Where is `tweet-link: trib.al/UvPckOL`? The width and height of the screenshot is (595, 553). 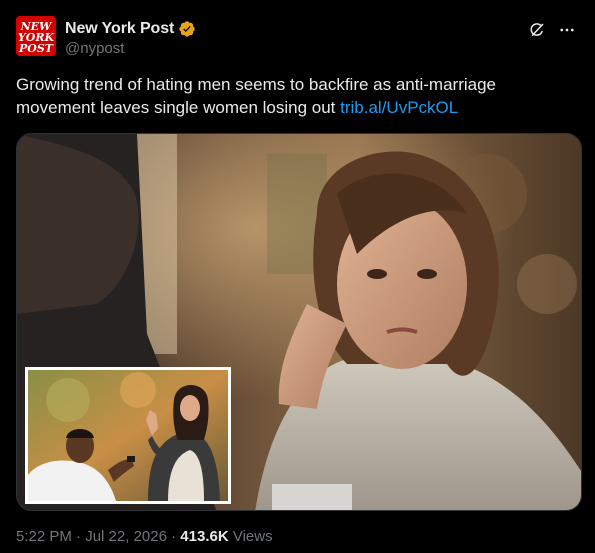 tweet-link: trib.al/UvPckOL is located at coordinates (399, 107).